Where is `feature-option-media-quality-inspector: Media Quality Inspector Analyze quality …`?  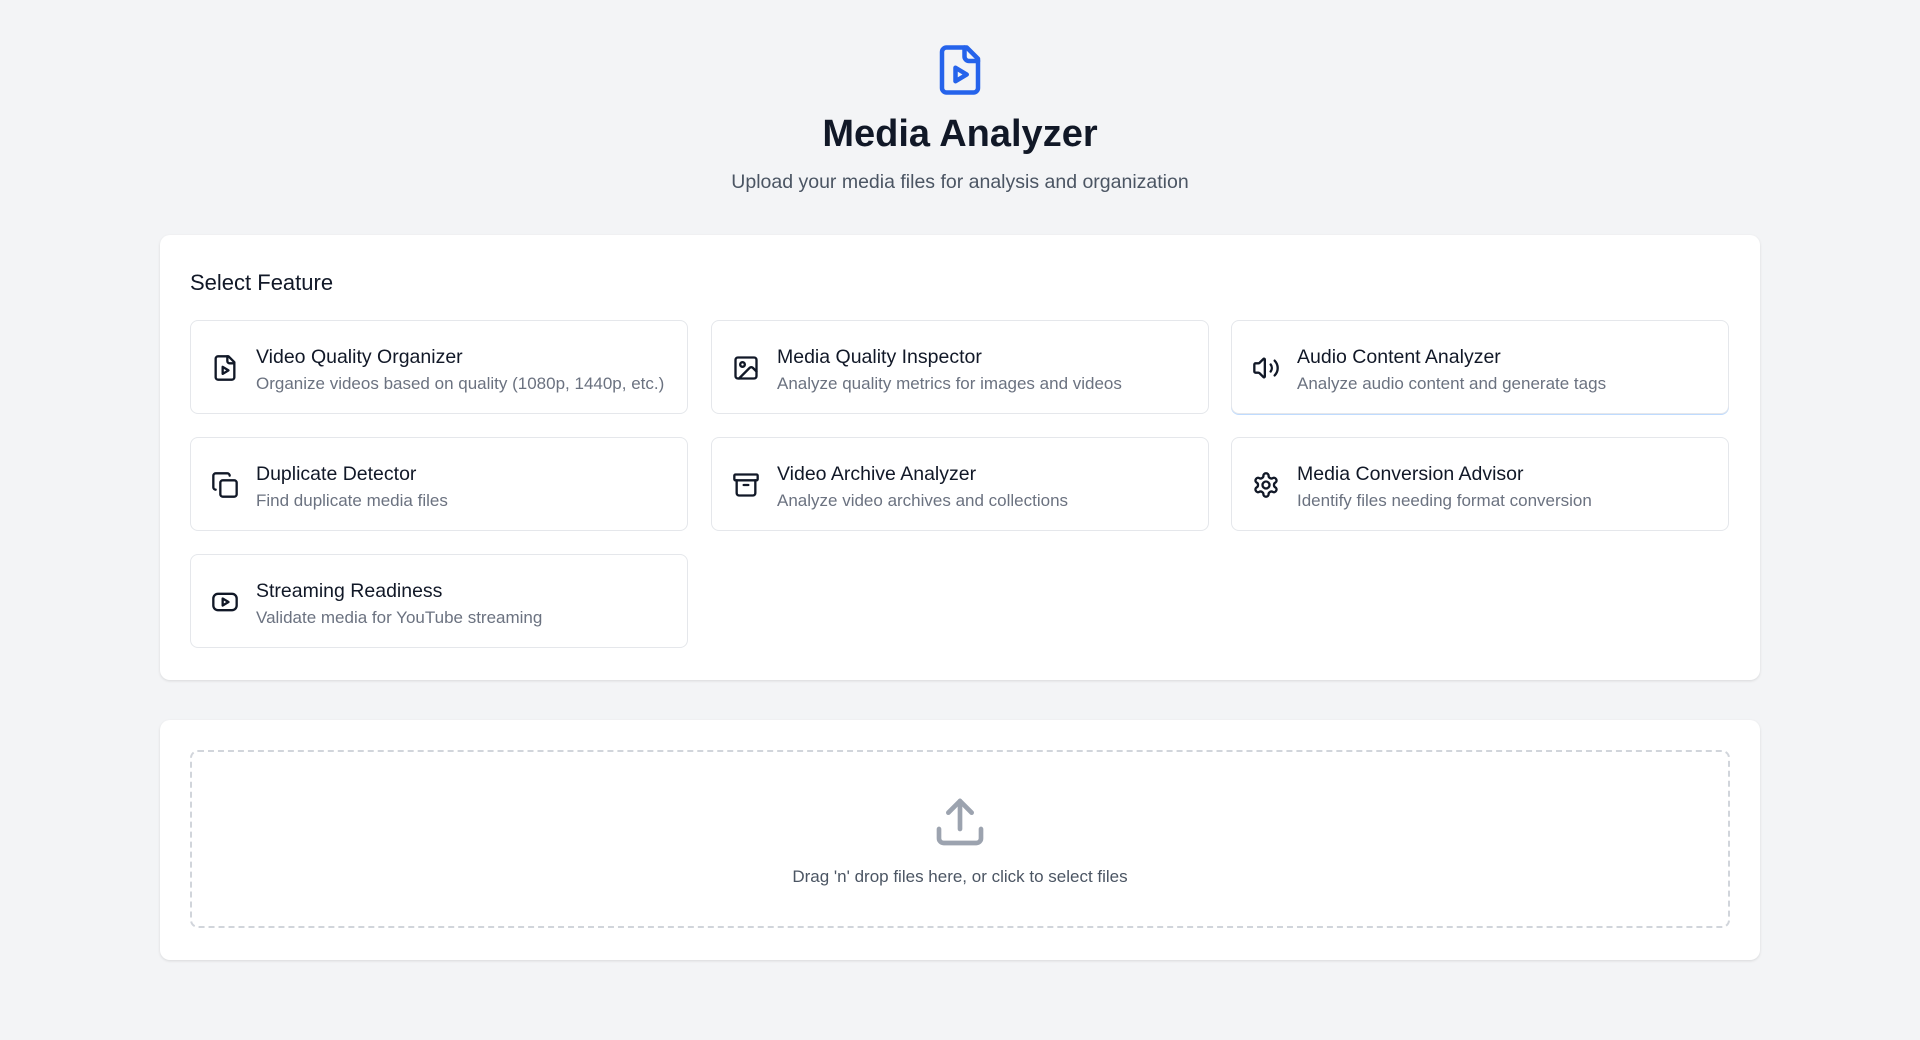
feature-option-media-quality-inspector: Media Quality Inspector Analyze quality … is located at coordinates (960, 367).